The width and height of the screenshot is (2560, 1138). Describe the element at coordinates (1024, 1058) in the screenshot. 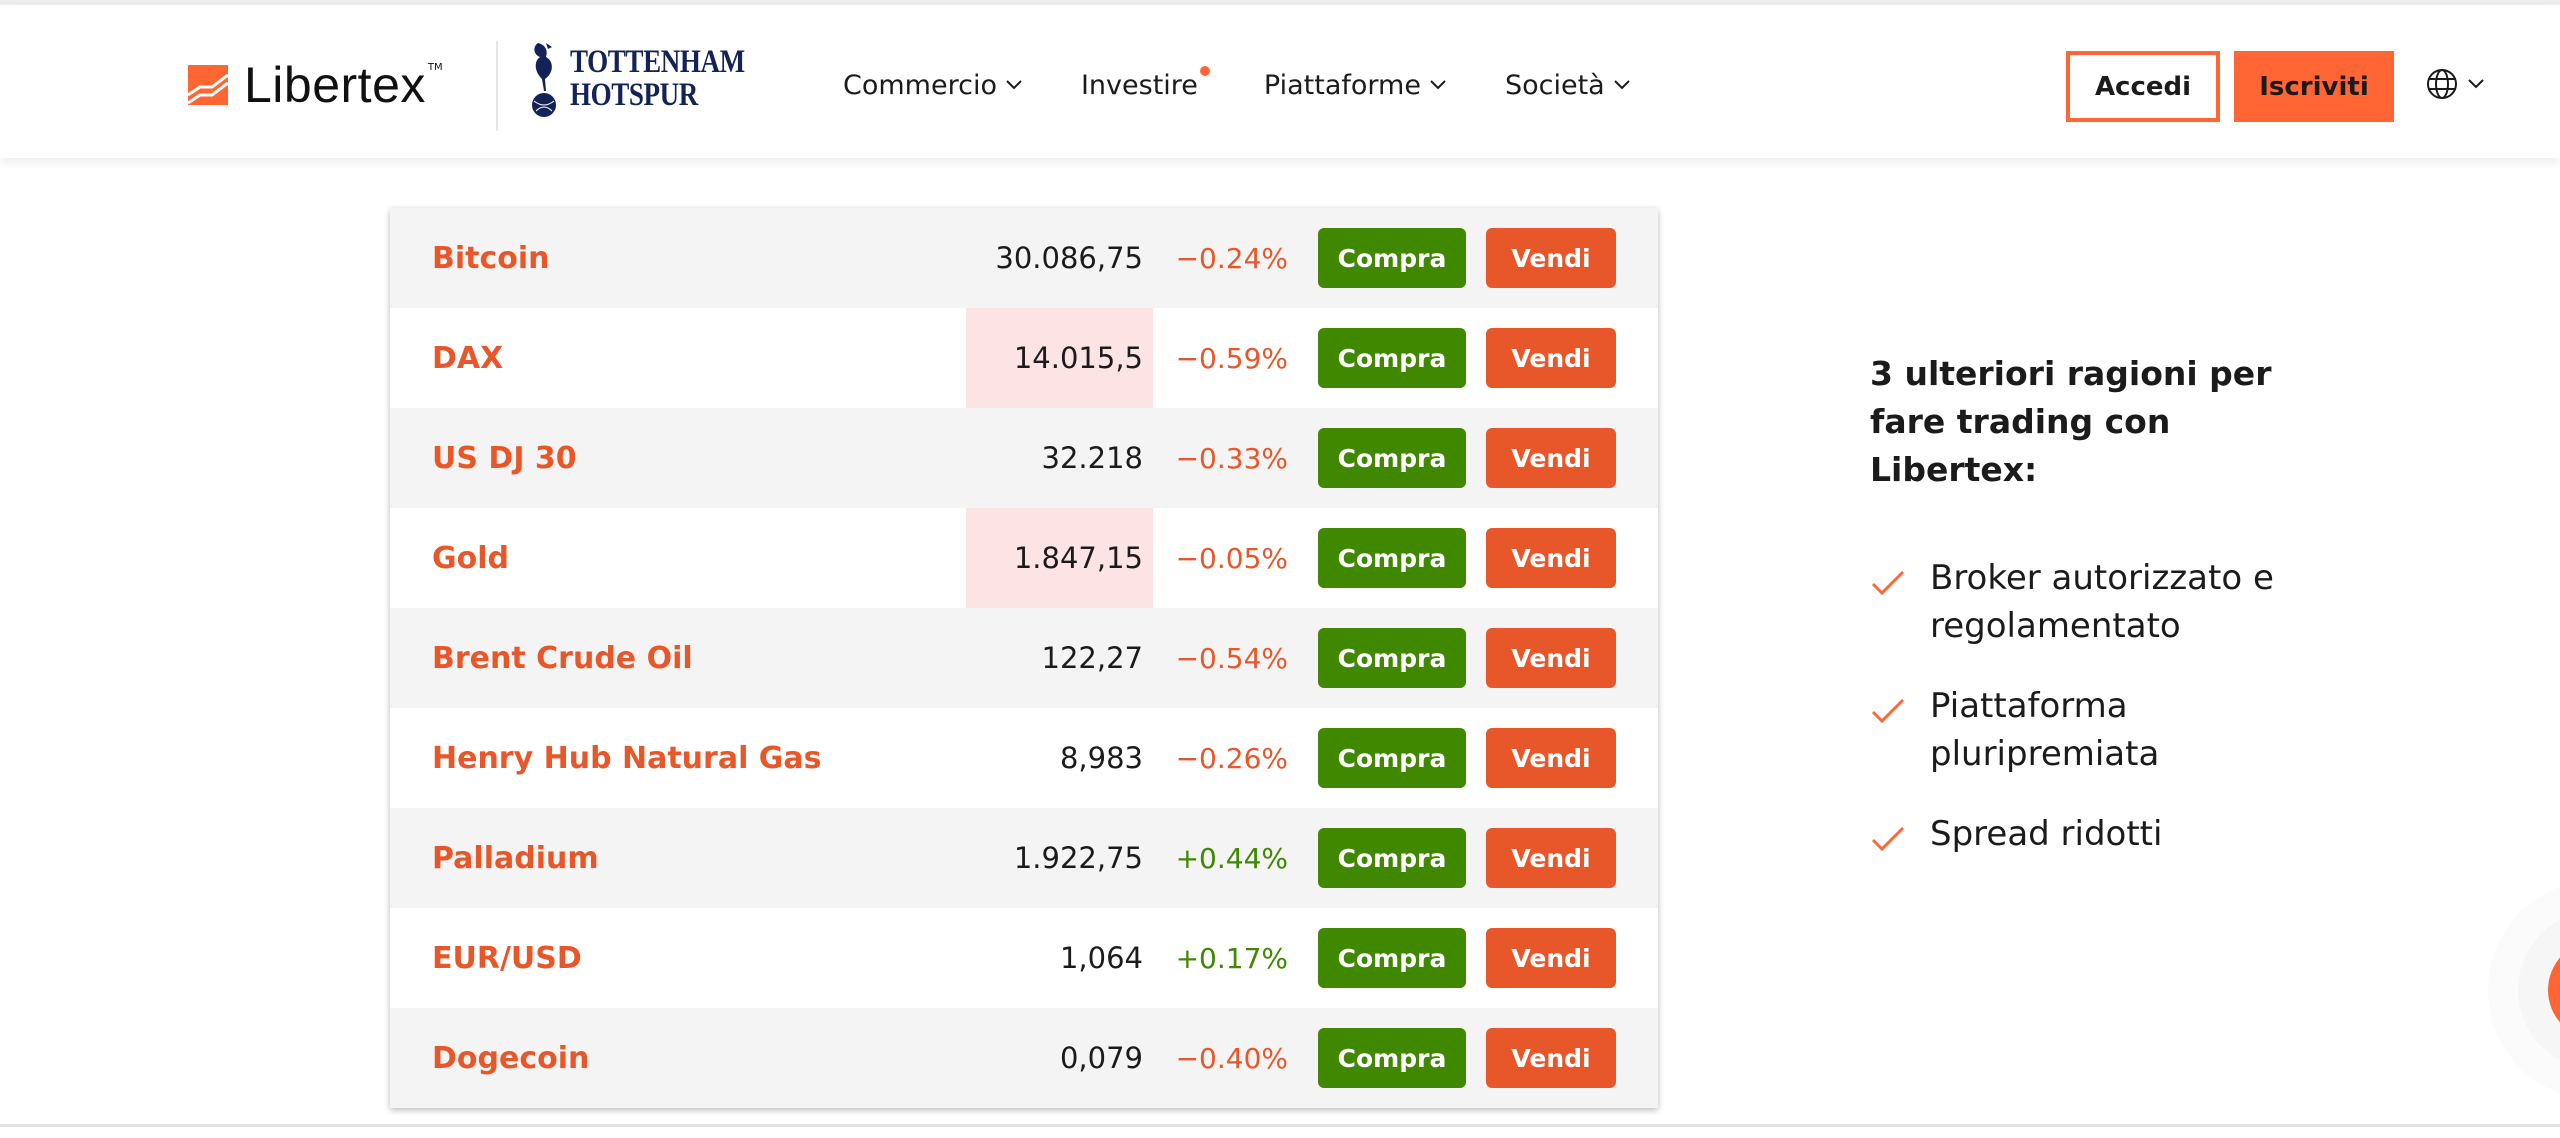

I see `quote-row: Dogecoin 0,079 −0.40% Compra Vendi` at that location.